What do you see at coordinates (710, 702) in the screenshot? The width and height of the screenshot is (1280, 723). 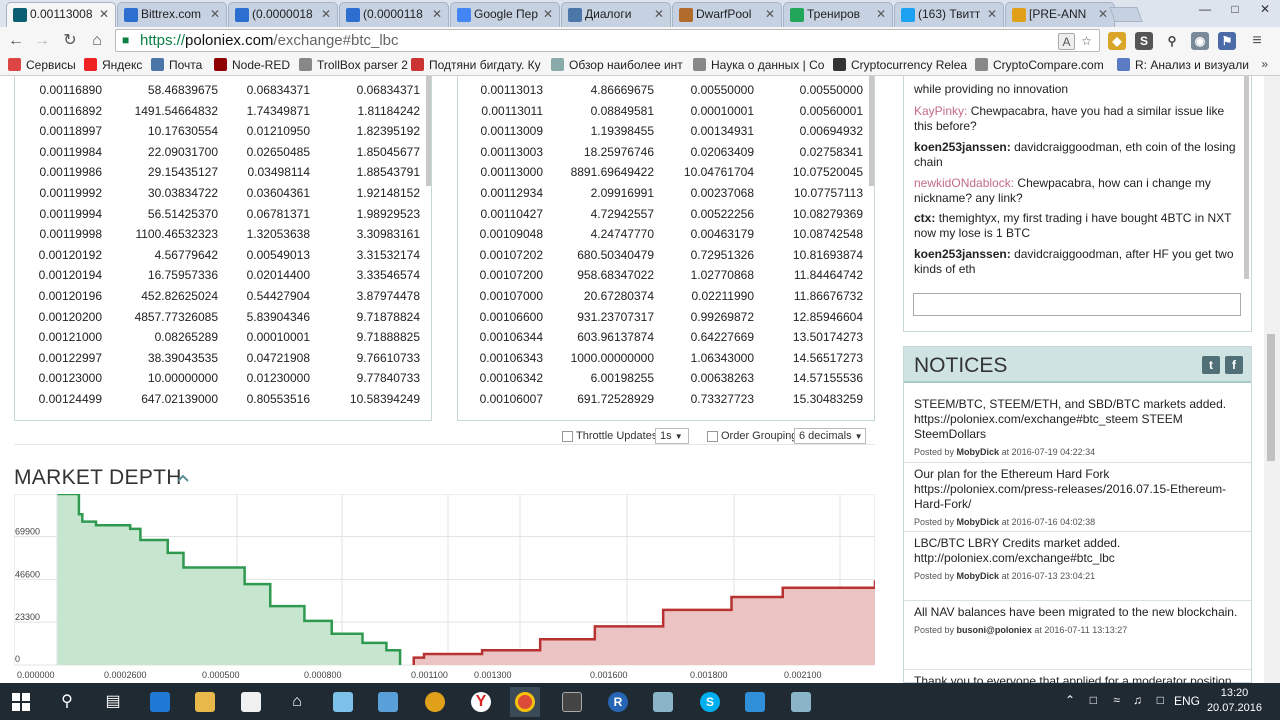 I see `skype-icon: S` at bounding box center [710, 702].